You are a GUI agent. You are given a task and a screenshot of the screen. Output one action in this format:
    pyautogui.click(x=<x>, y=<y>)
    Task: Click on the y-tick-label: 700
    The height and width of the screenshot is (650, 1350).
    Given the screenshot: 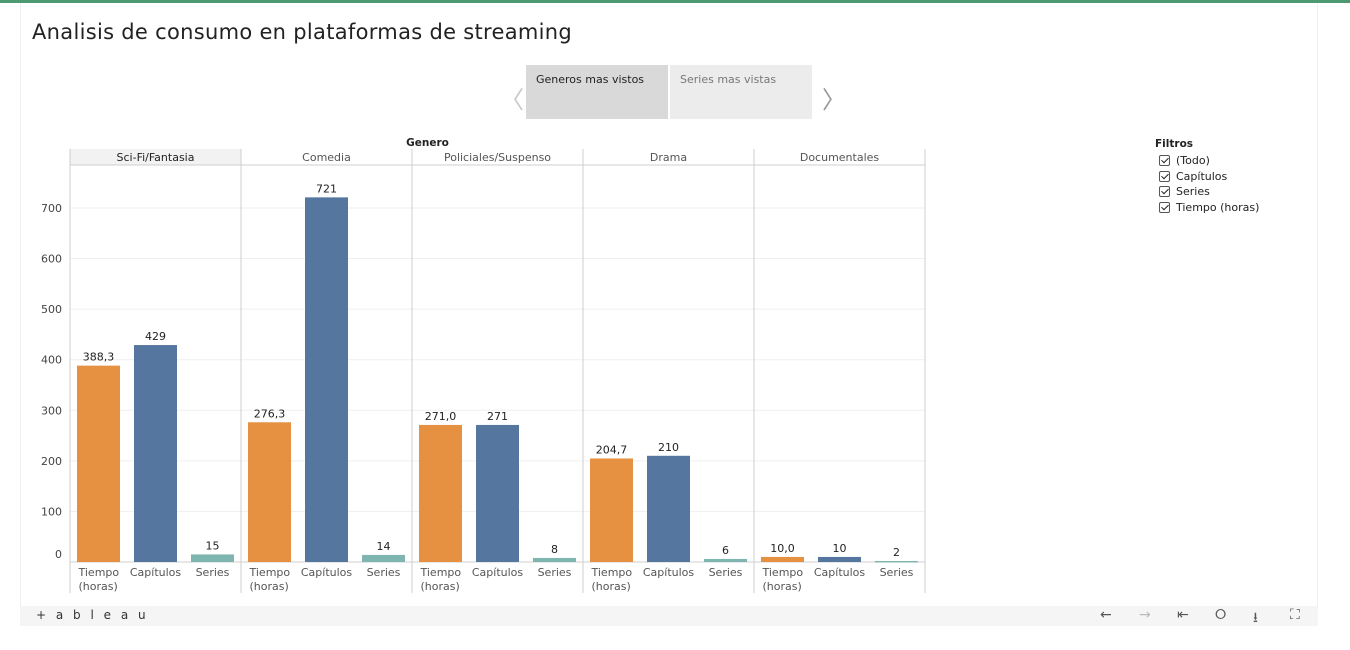 What is the action you would take?
    pyautogui.click(x=51, y=208)
    